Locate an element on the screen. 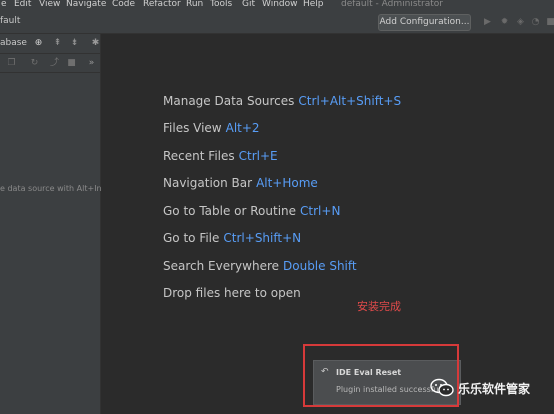 The height and width of the screenshot is (414, 554). menu-refactor: Refactor is located at coordinates (162, 5).